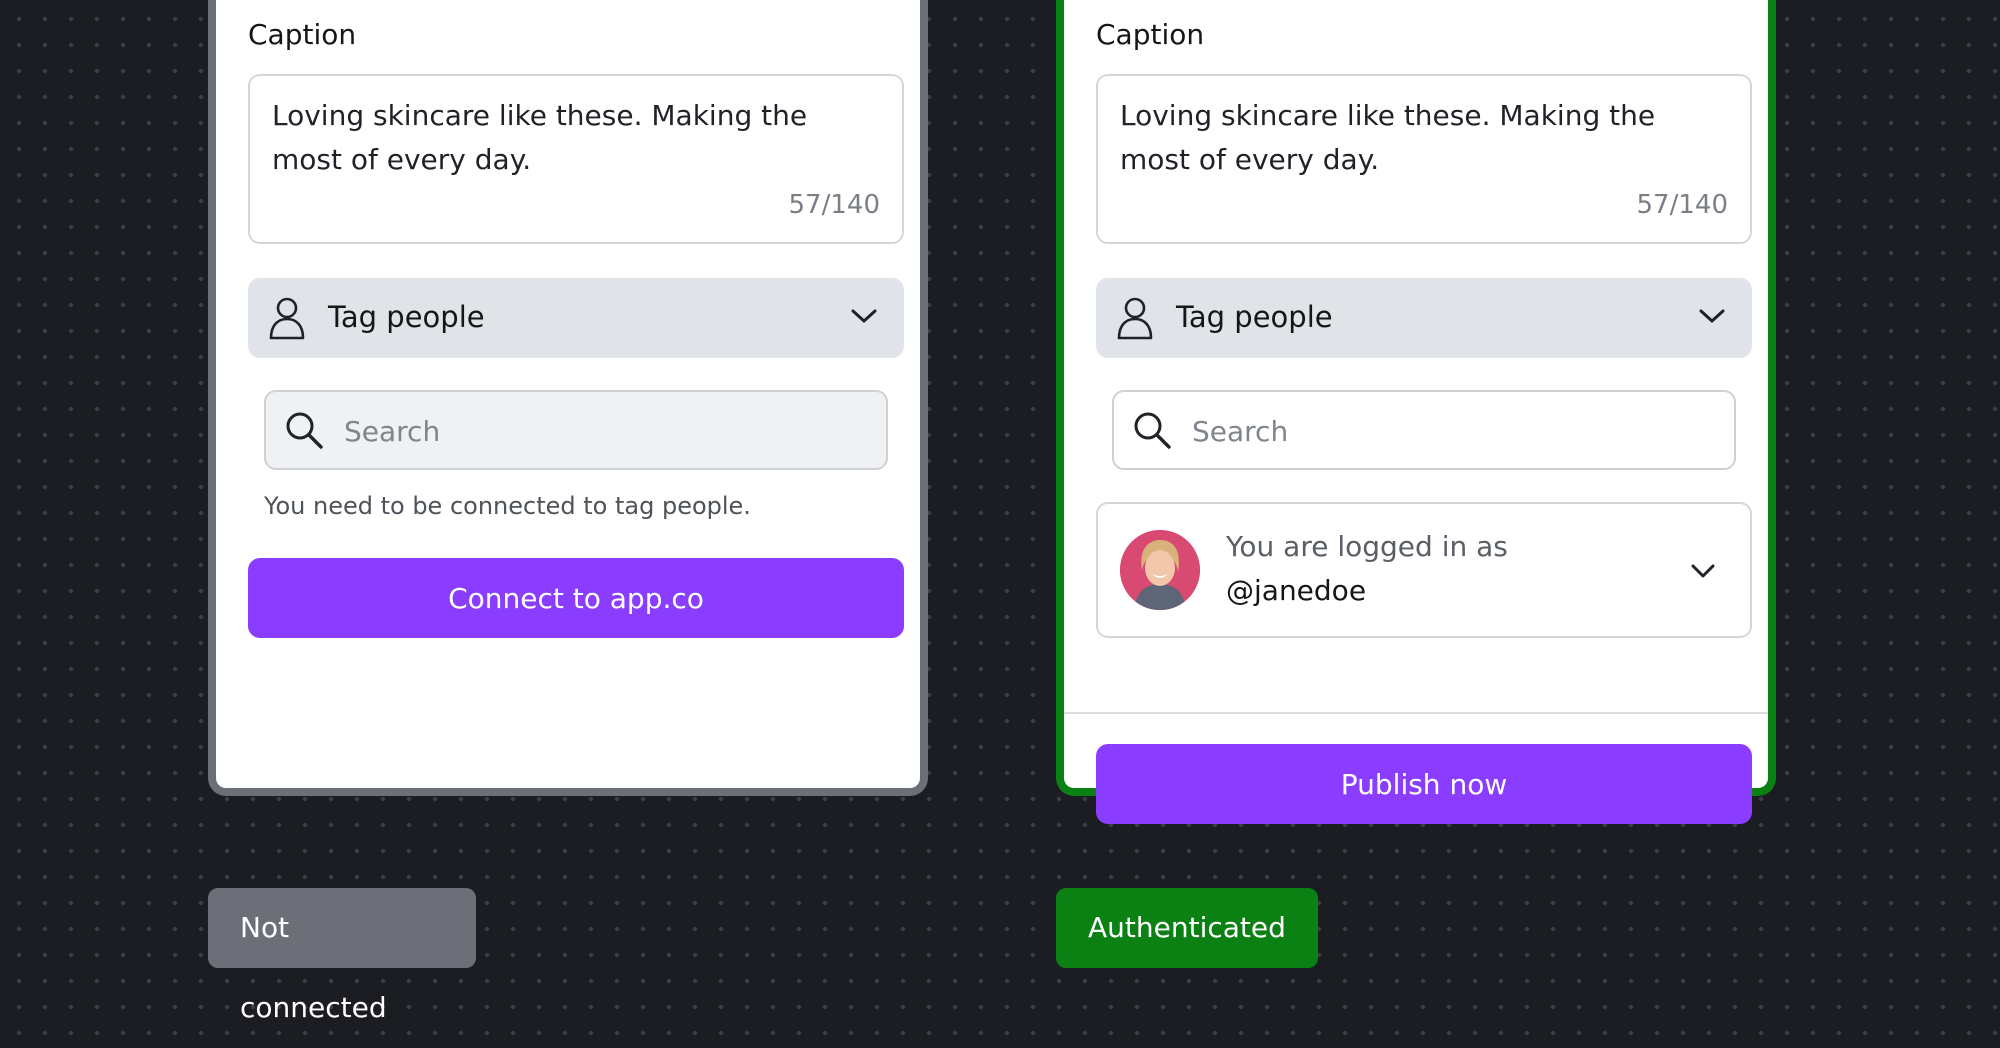 The image size is (2000, 1048). Describe the element at coordinates (1416, 713) in the screenshot. I see `footer-divider` at that location.